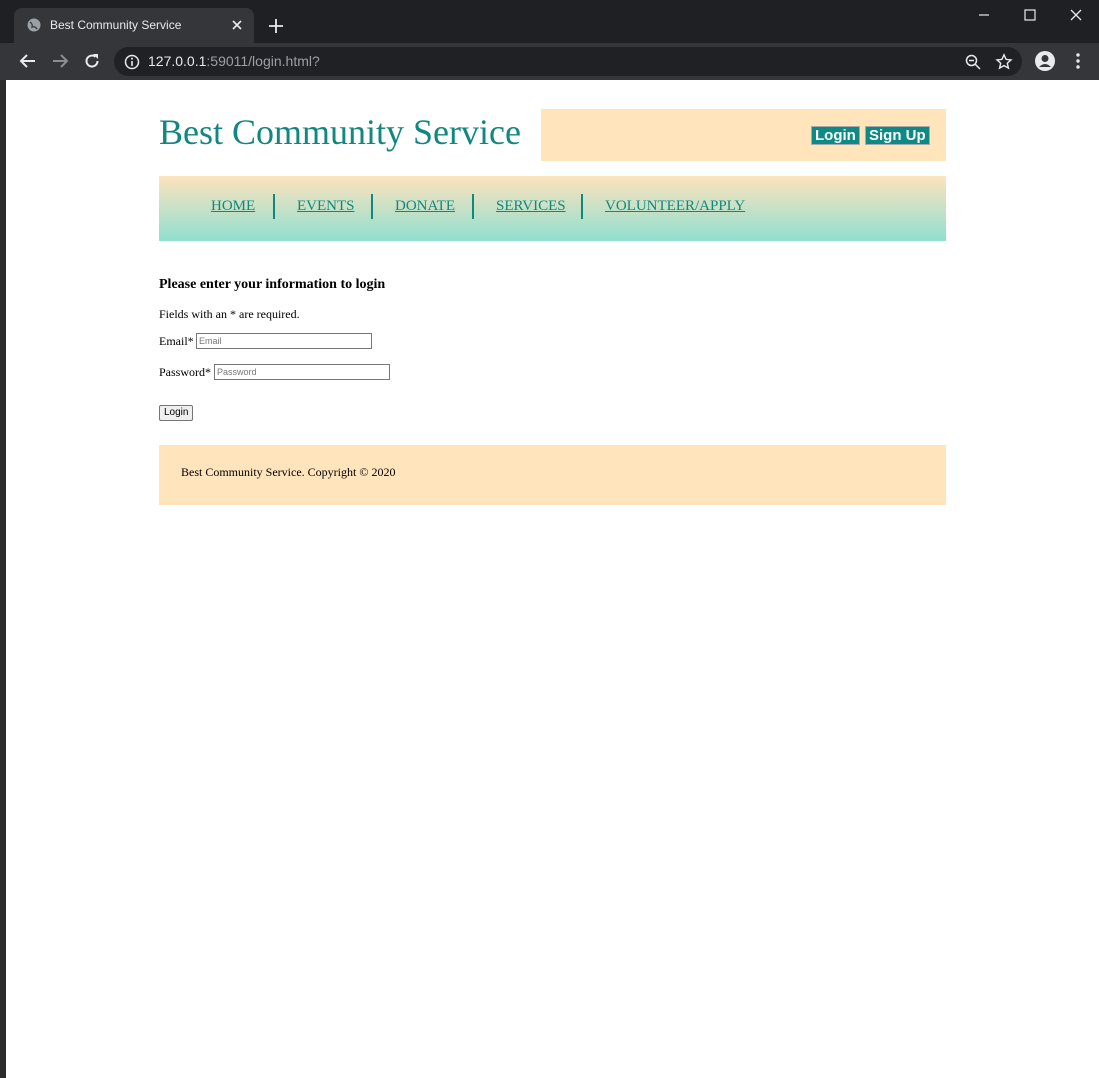  I want to click on auth-box: Login Sign Up, so click(743, 135).